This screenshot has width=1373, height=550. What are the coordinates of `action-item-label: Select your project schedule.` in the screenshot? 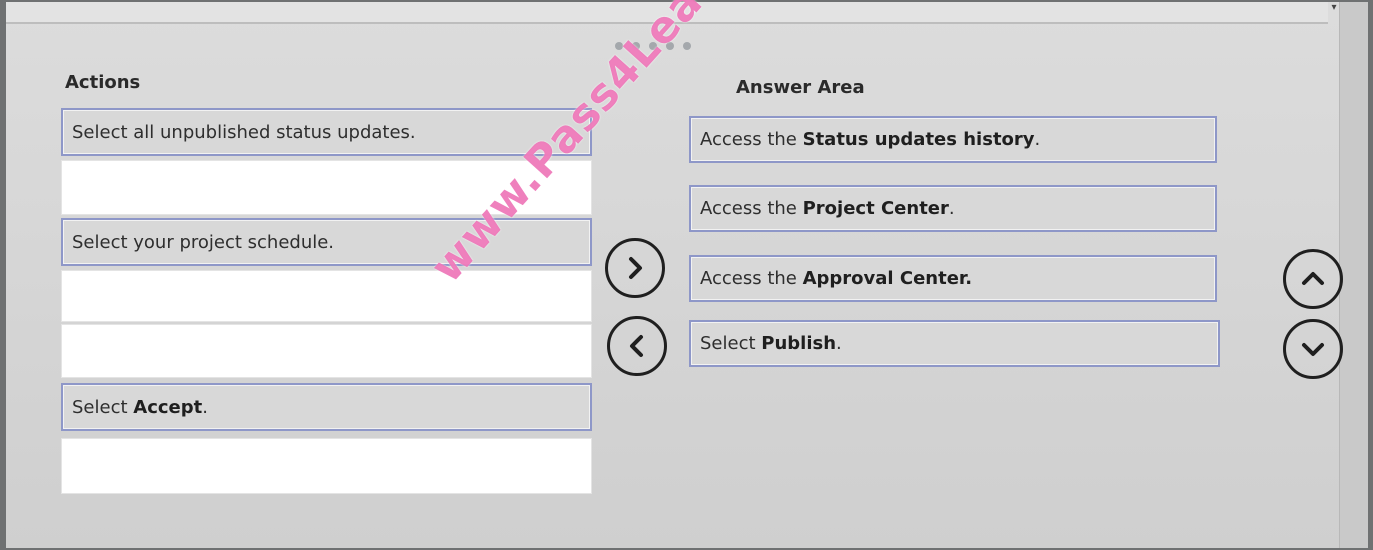 It's located at (203, 242).